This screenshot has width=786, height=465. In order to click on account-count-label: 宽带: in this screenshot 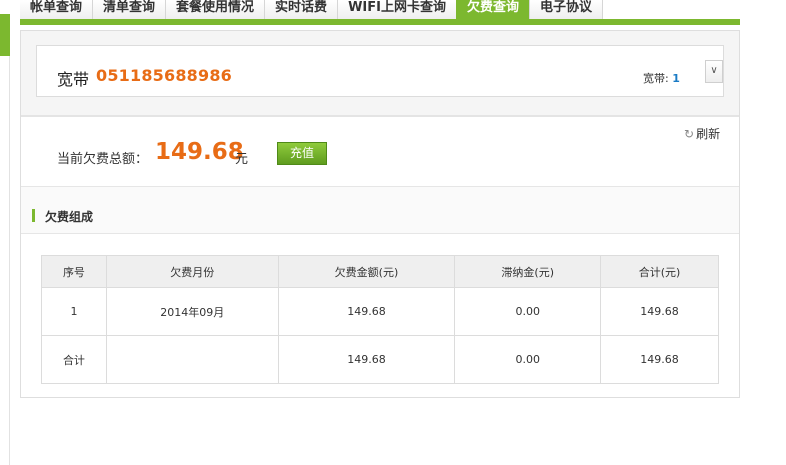, I will do `click(656, 78)`.